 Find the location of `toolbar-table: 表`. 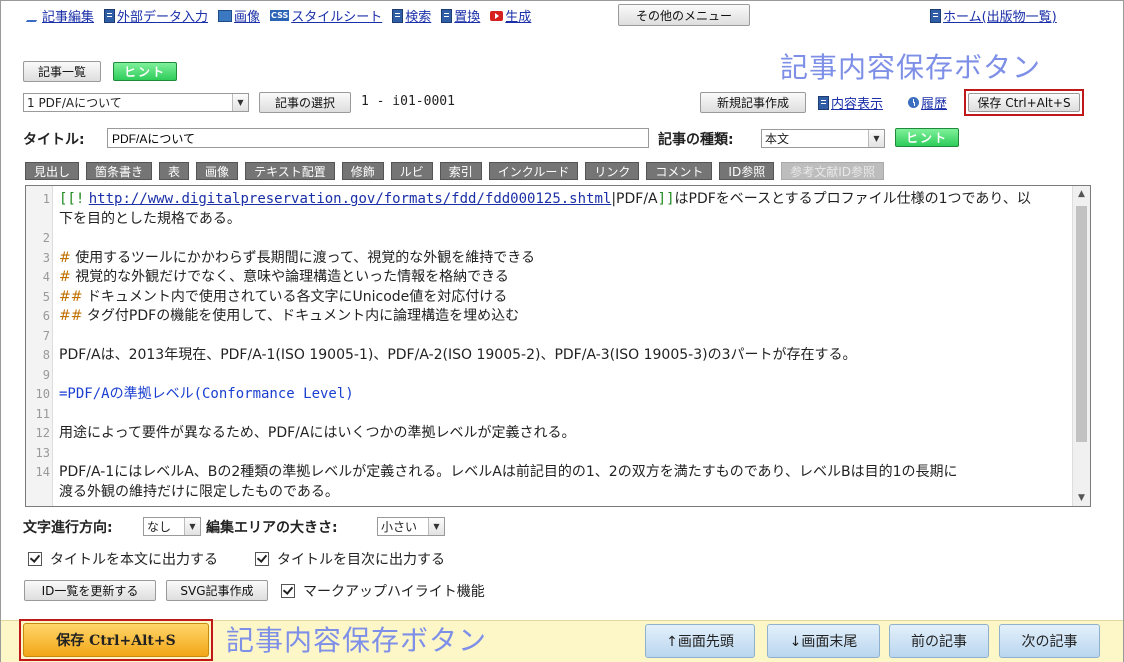

toolbar-table: 表 is located at coordinates (174, 171).